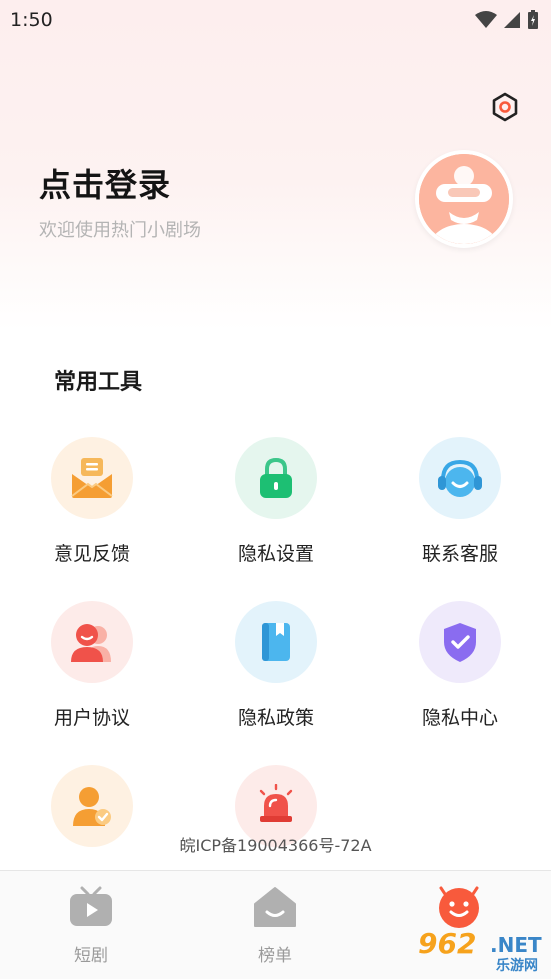  I want to click on status-icons, so click(507, 20).